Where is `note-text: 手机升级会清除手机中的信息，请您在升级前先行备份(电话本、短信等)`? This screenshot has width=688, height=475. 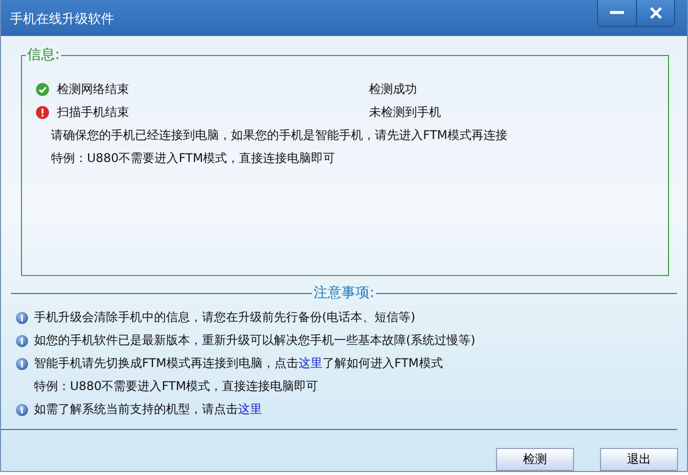
note-text: 手机升级会清除手机中的信息，请您在升级前先行备份(电话本、短信等) is located at coordinates (225, 317).